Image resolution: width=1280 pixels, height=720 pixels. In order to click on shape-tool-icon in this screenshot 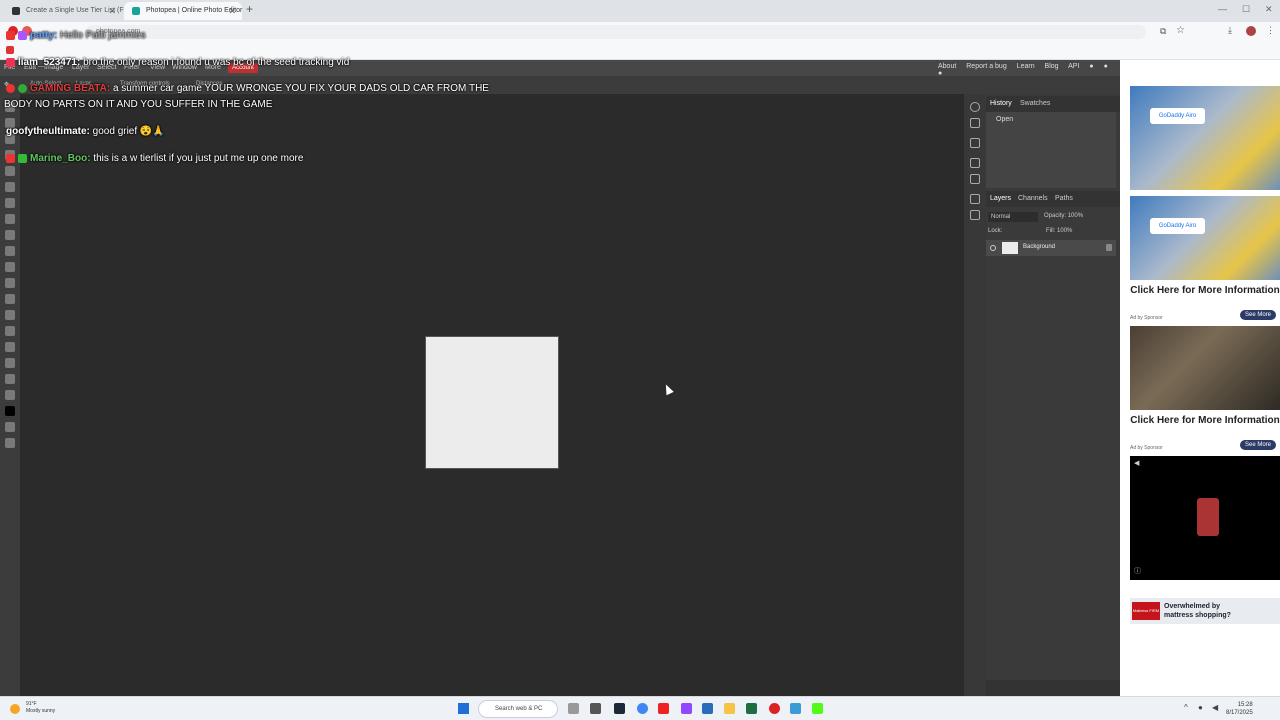, I will do `click(10, 363)`.